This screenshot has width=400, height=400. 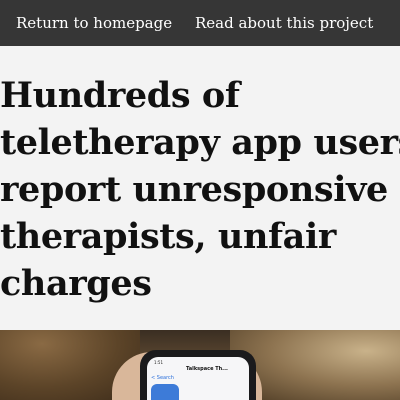 I want to click on image-phone-status-time: 1:51, so click(x=158, y=362).